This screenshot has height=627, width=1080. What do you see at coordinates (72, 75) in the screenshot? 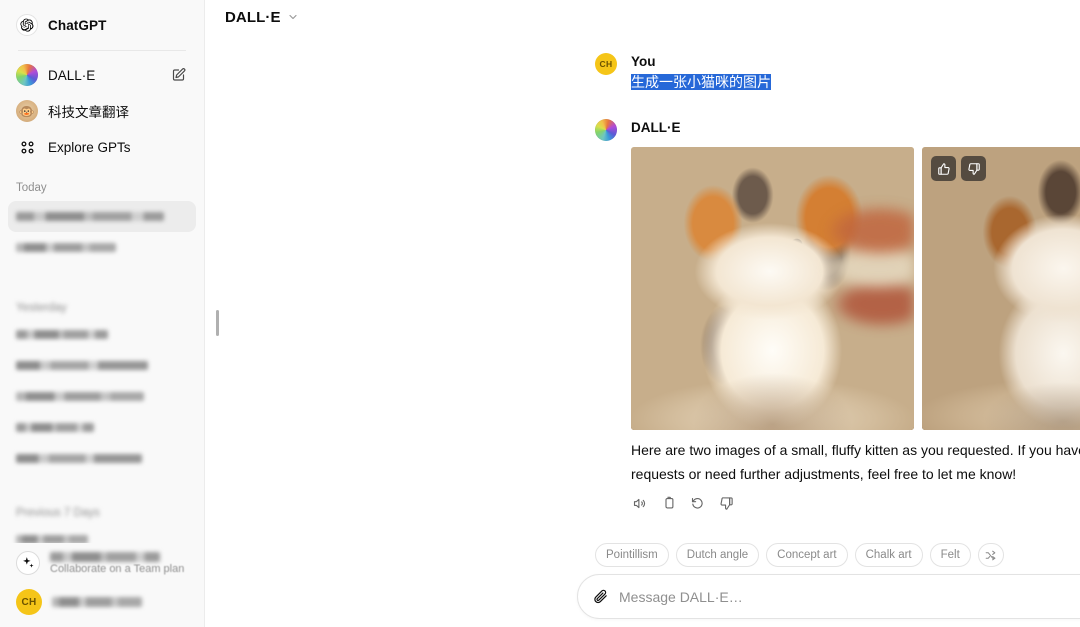
I see `sidebar-item-dalle-label: DALL·E` at bounding box center [72, 75].